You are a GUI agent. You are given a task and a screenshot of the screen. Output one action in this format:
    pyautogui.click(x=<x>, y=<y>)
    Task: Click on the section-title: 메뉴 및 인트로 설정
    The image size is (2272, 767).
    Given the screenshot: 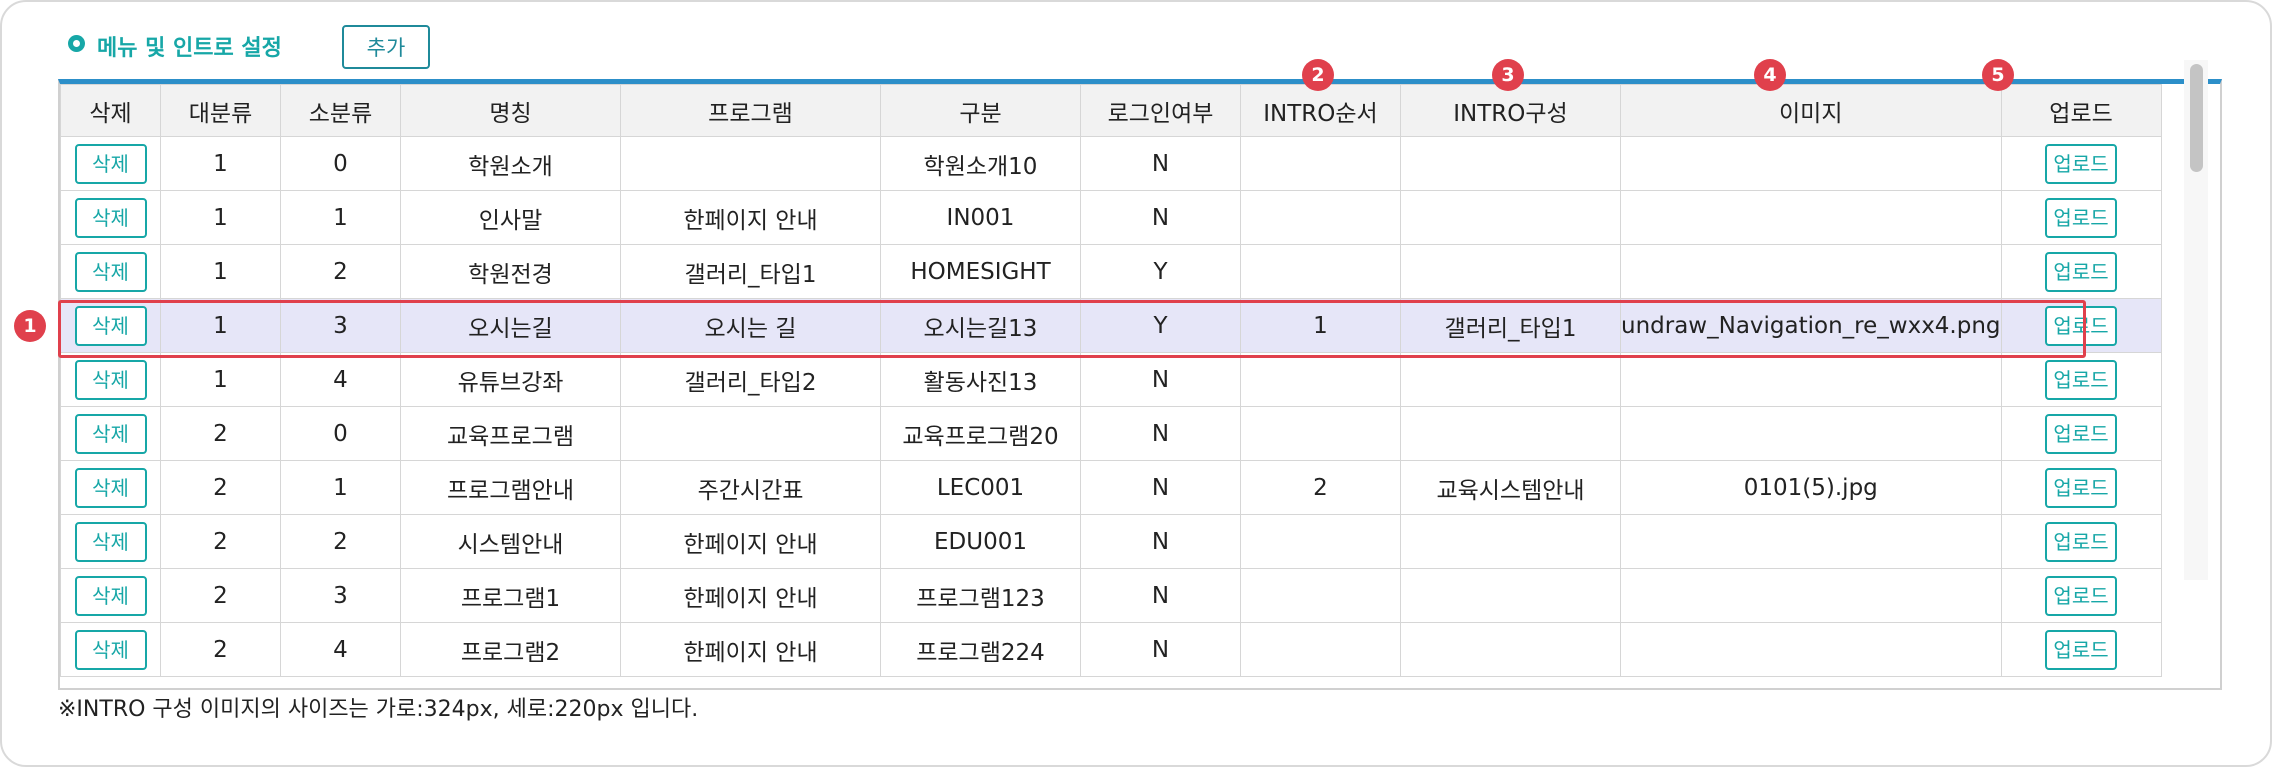 What is the action you would take?
    pyautogui.click(x=175, y=46)
    